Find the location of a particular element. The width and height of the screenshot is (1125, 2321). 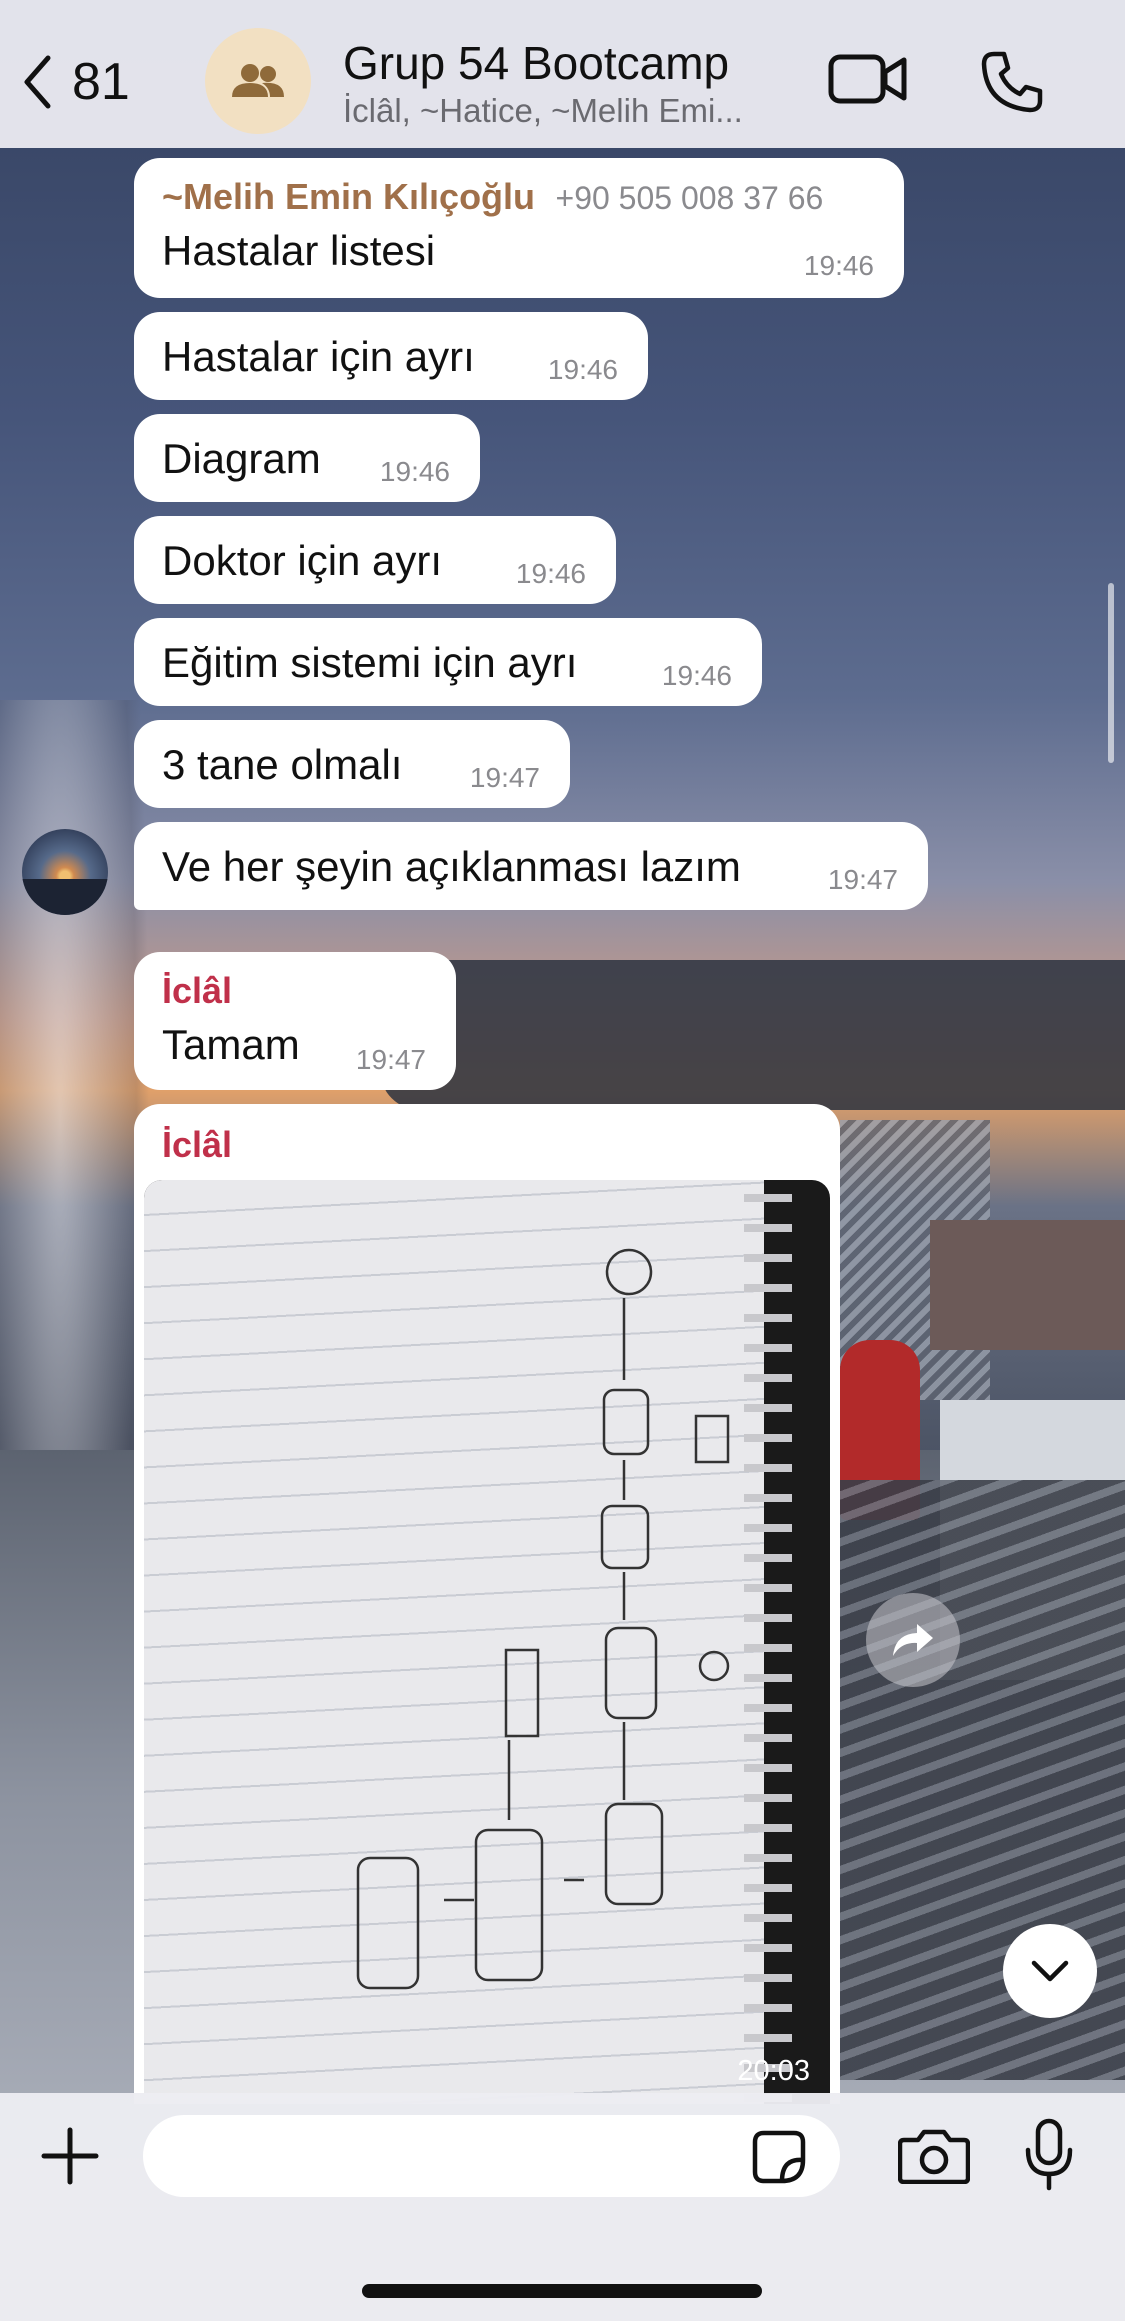

message-bubble: Ve her şeyin açıklanması lazım 19:47 is located at coordinates (531, 866).